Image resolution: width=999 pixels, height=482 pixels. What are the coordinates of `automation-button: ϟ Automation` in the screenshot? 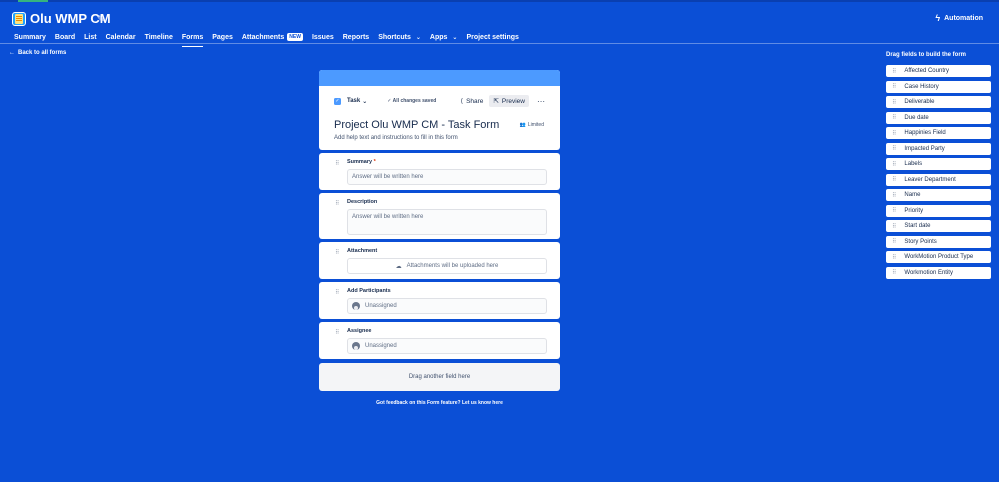 It's located at (959, 18).